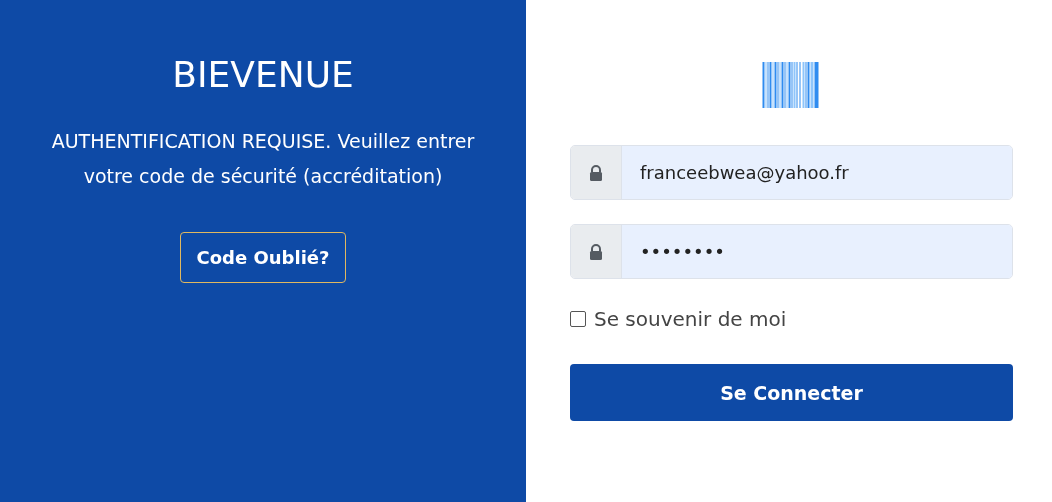 Image resolution: width=1052 pixels, height=502 pixels. I want to click on welcome-title: BIEVENUE, so click(263, 75).